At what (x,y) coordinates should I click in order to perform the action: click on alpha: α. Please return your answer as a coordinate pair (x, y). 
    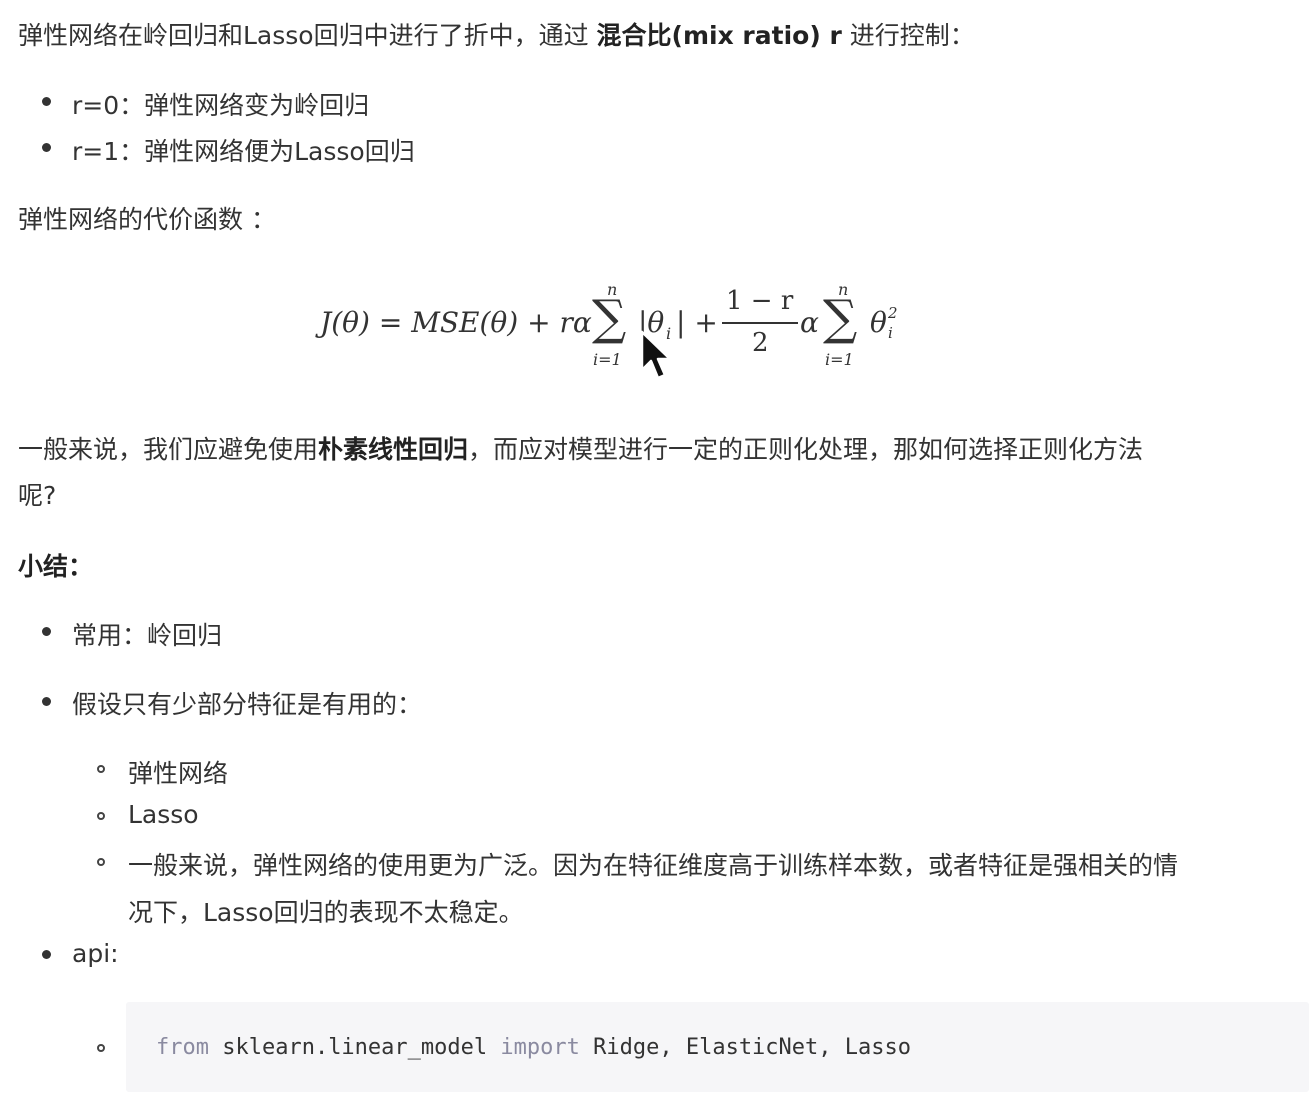
    Looking at the image, I should click on (809, 322).